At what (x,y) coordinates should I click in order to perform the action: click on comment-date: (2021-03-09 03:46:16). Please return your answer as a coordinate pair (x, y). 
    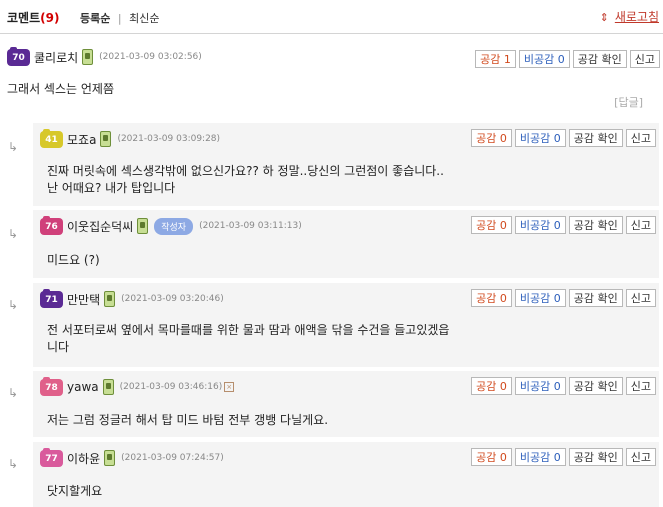
    Looking at the image, I should click on (171, 387).